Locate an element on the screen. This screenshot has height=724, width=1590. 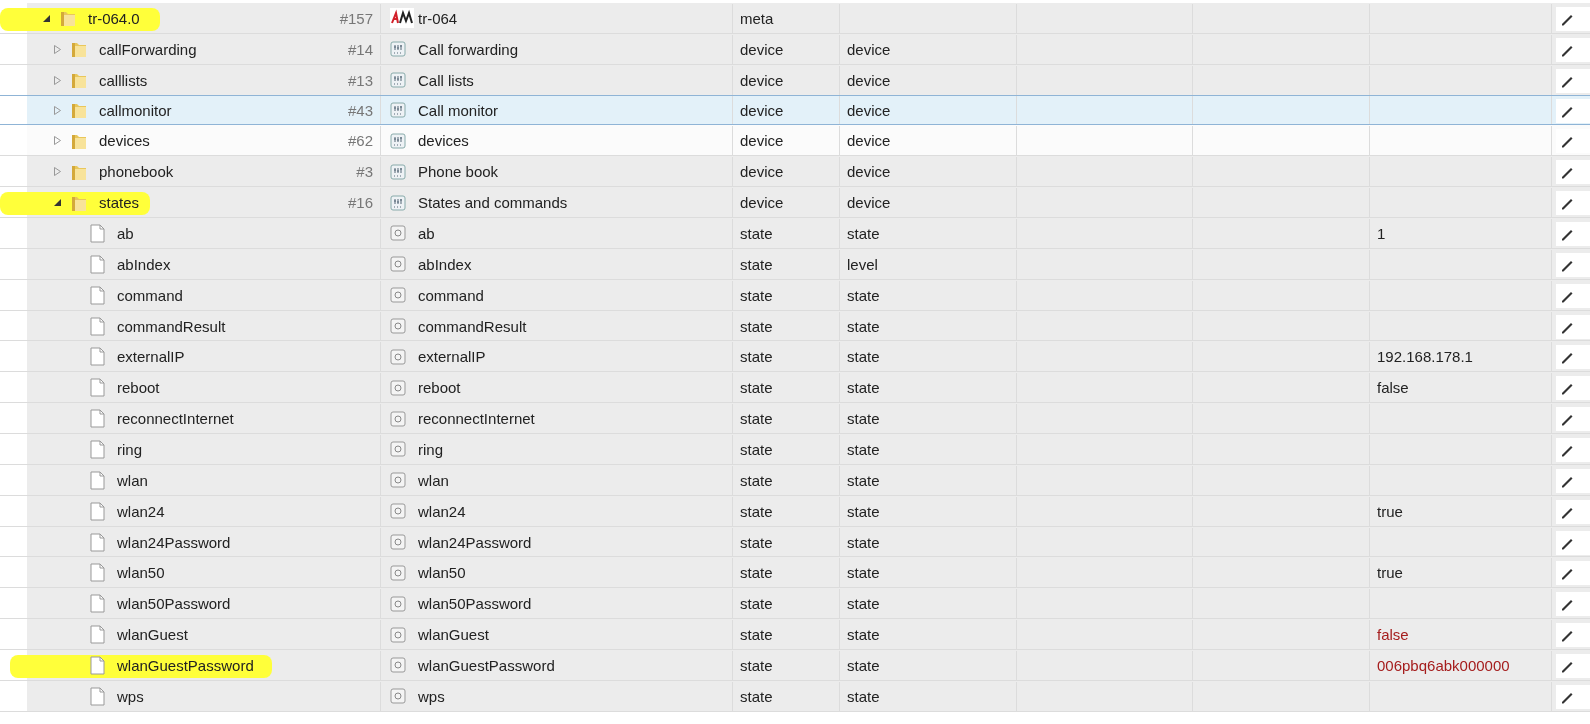
object-title: Phone book is located at coordinates (458, 172).